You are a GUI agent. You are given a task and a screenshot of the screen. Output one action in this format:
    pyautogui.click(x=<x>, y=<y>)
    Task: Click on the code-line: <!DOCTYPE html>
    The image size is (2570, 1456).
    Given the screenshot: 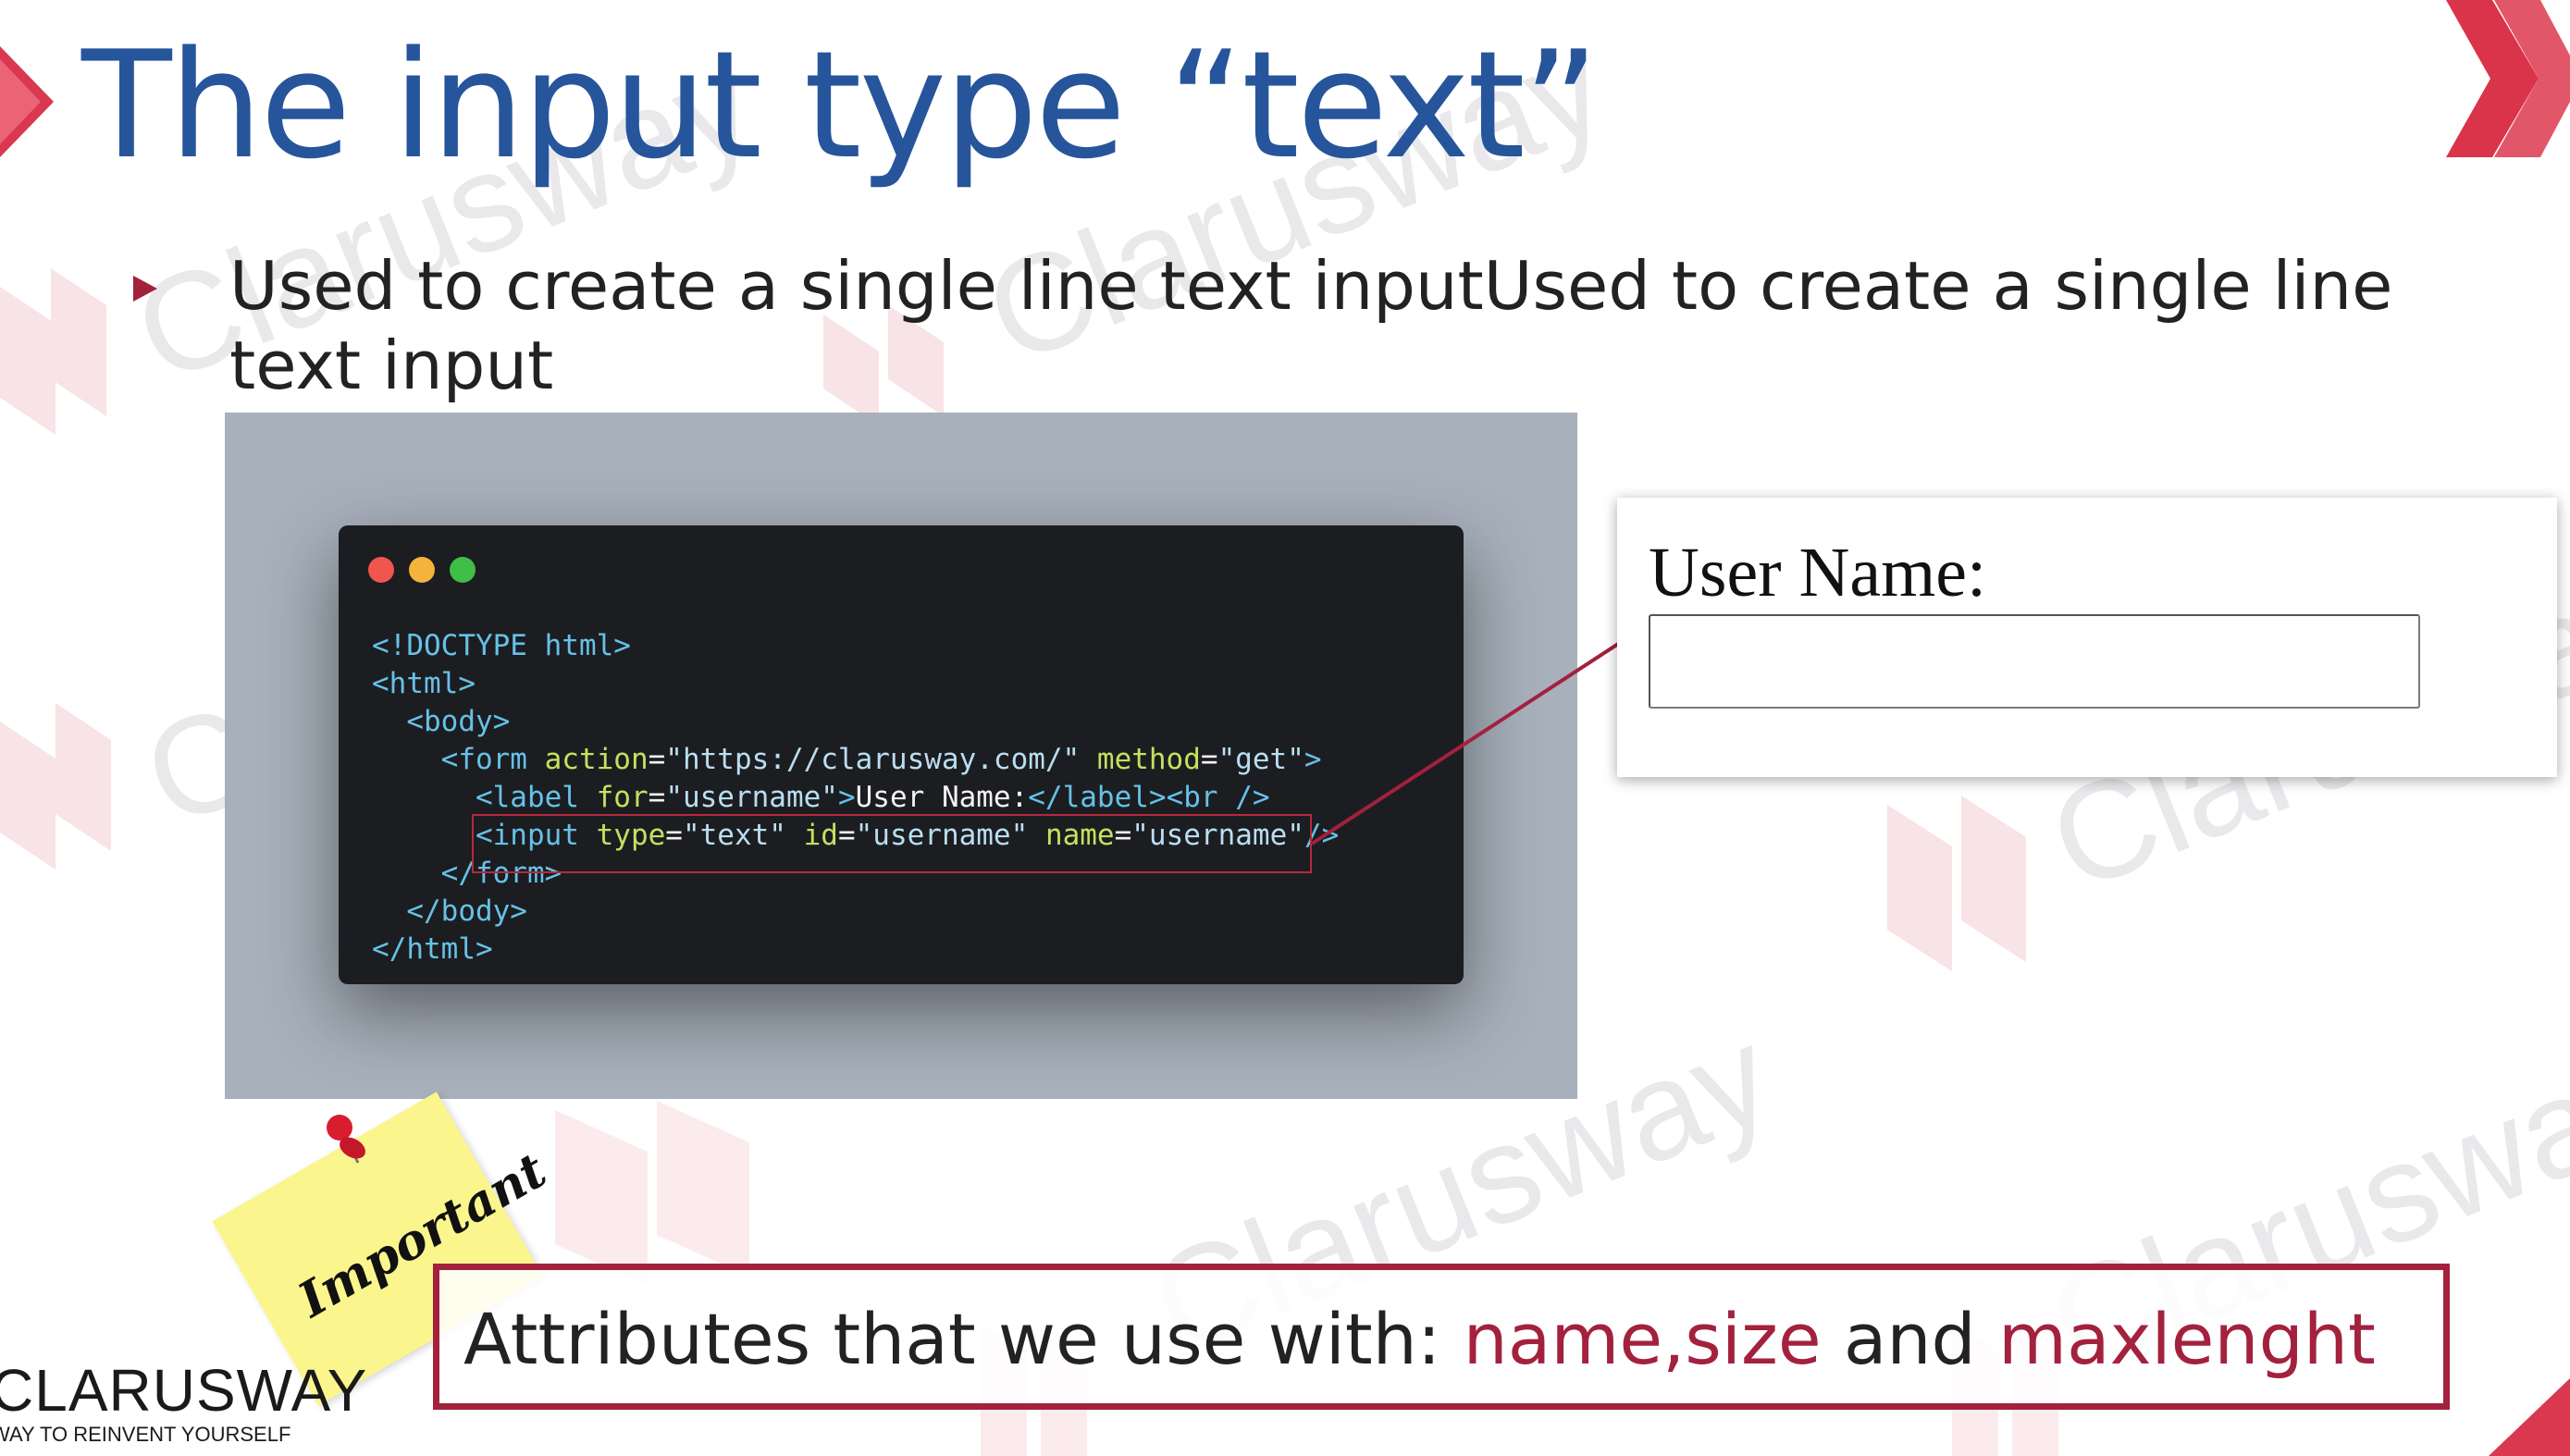 What is the action you would take?
    pyautogui.click(x=501, y=645)
    